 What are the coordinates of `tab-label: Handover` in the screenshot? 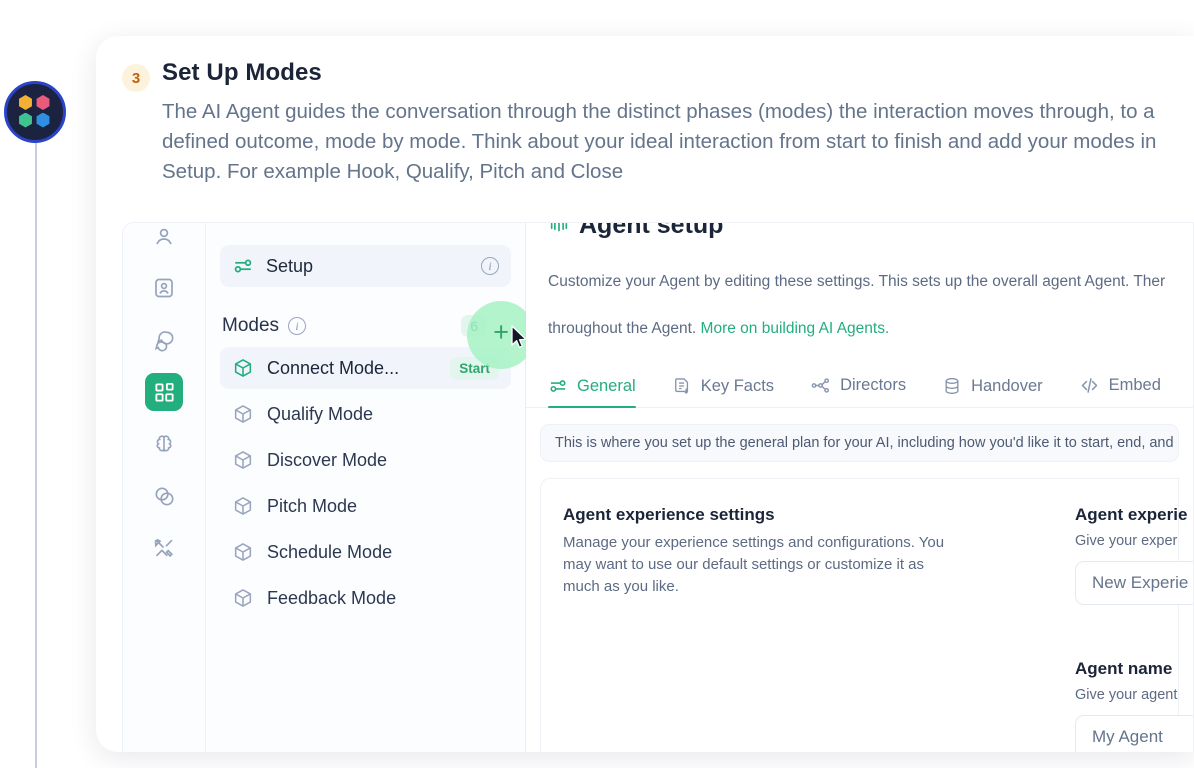 It's located at (1007, 385).